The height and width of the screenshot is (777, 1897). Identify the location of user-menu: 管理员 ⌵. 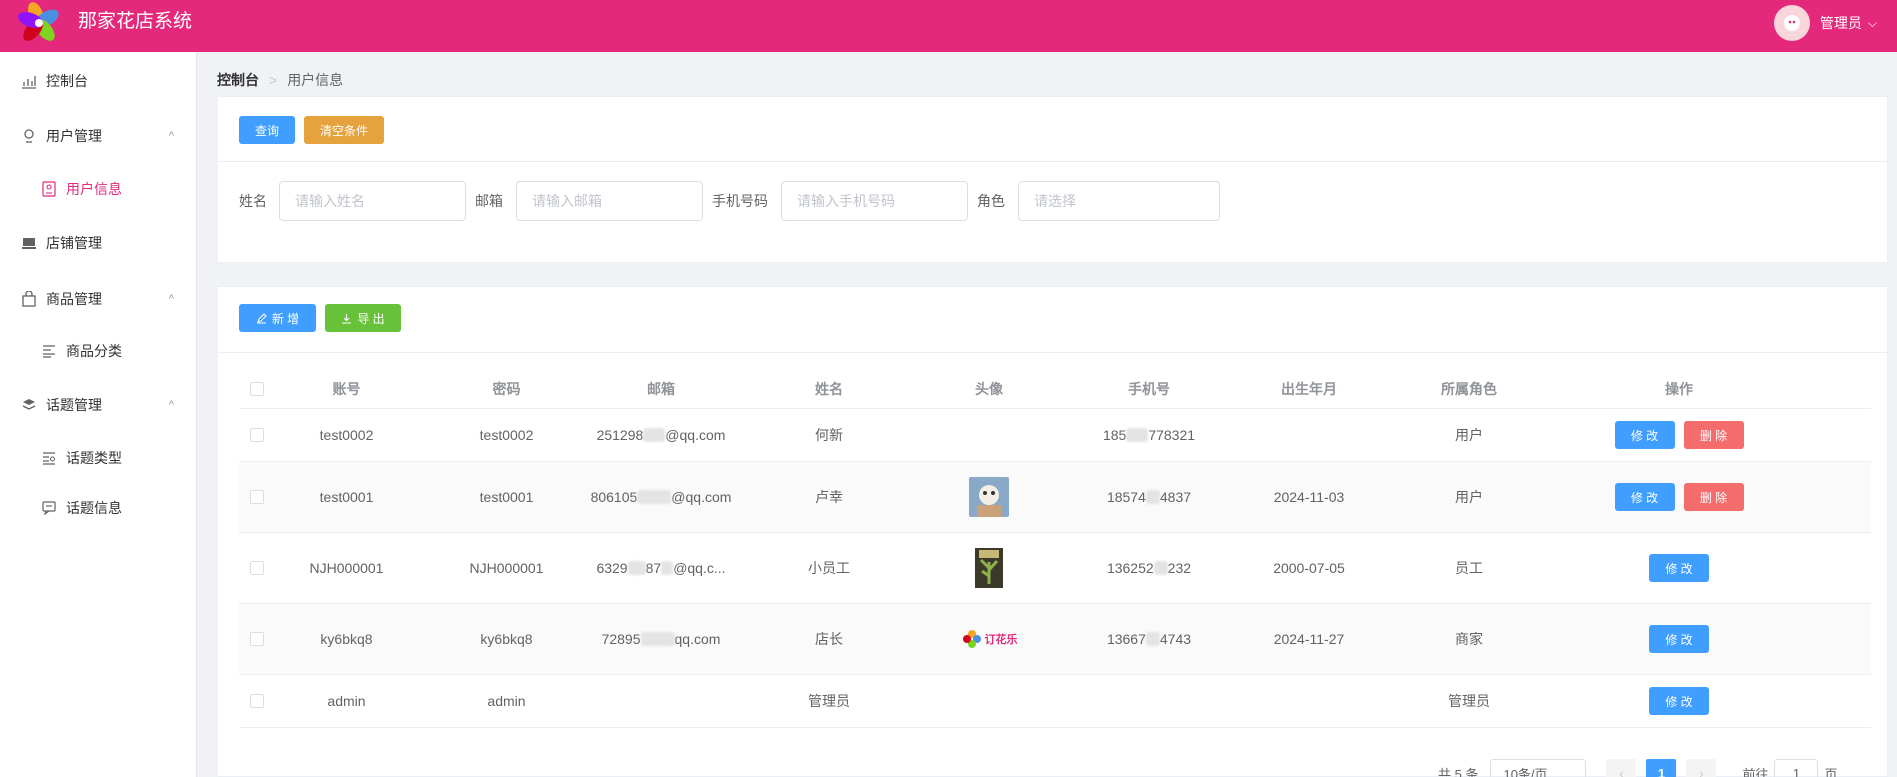
(1825, 23).